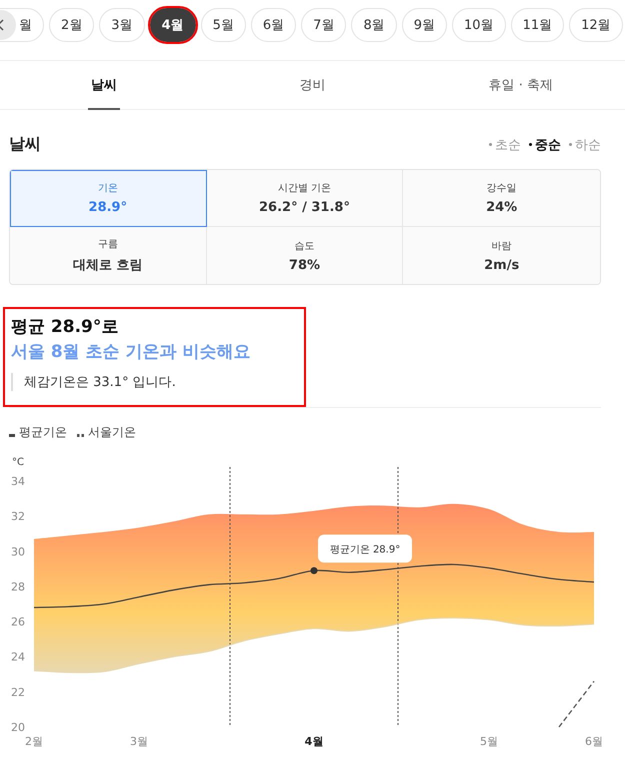 This screenshot has height=771, width=625. What do you see at coordinates (501, 198) in the screenshot?
I see `stat-cell: 강수일 24%` at bounding box center [501, 198].